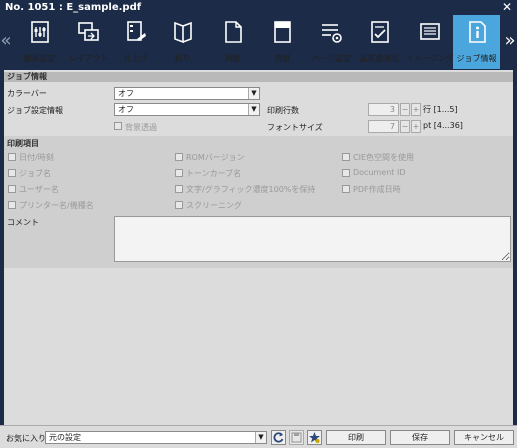  I want to click on refresh-icon, so click(278, 437).